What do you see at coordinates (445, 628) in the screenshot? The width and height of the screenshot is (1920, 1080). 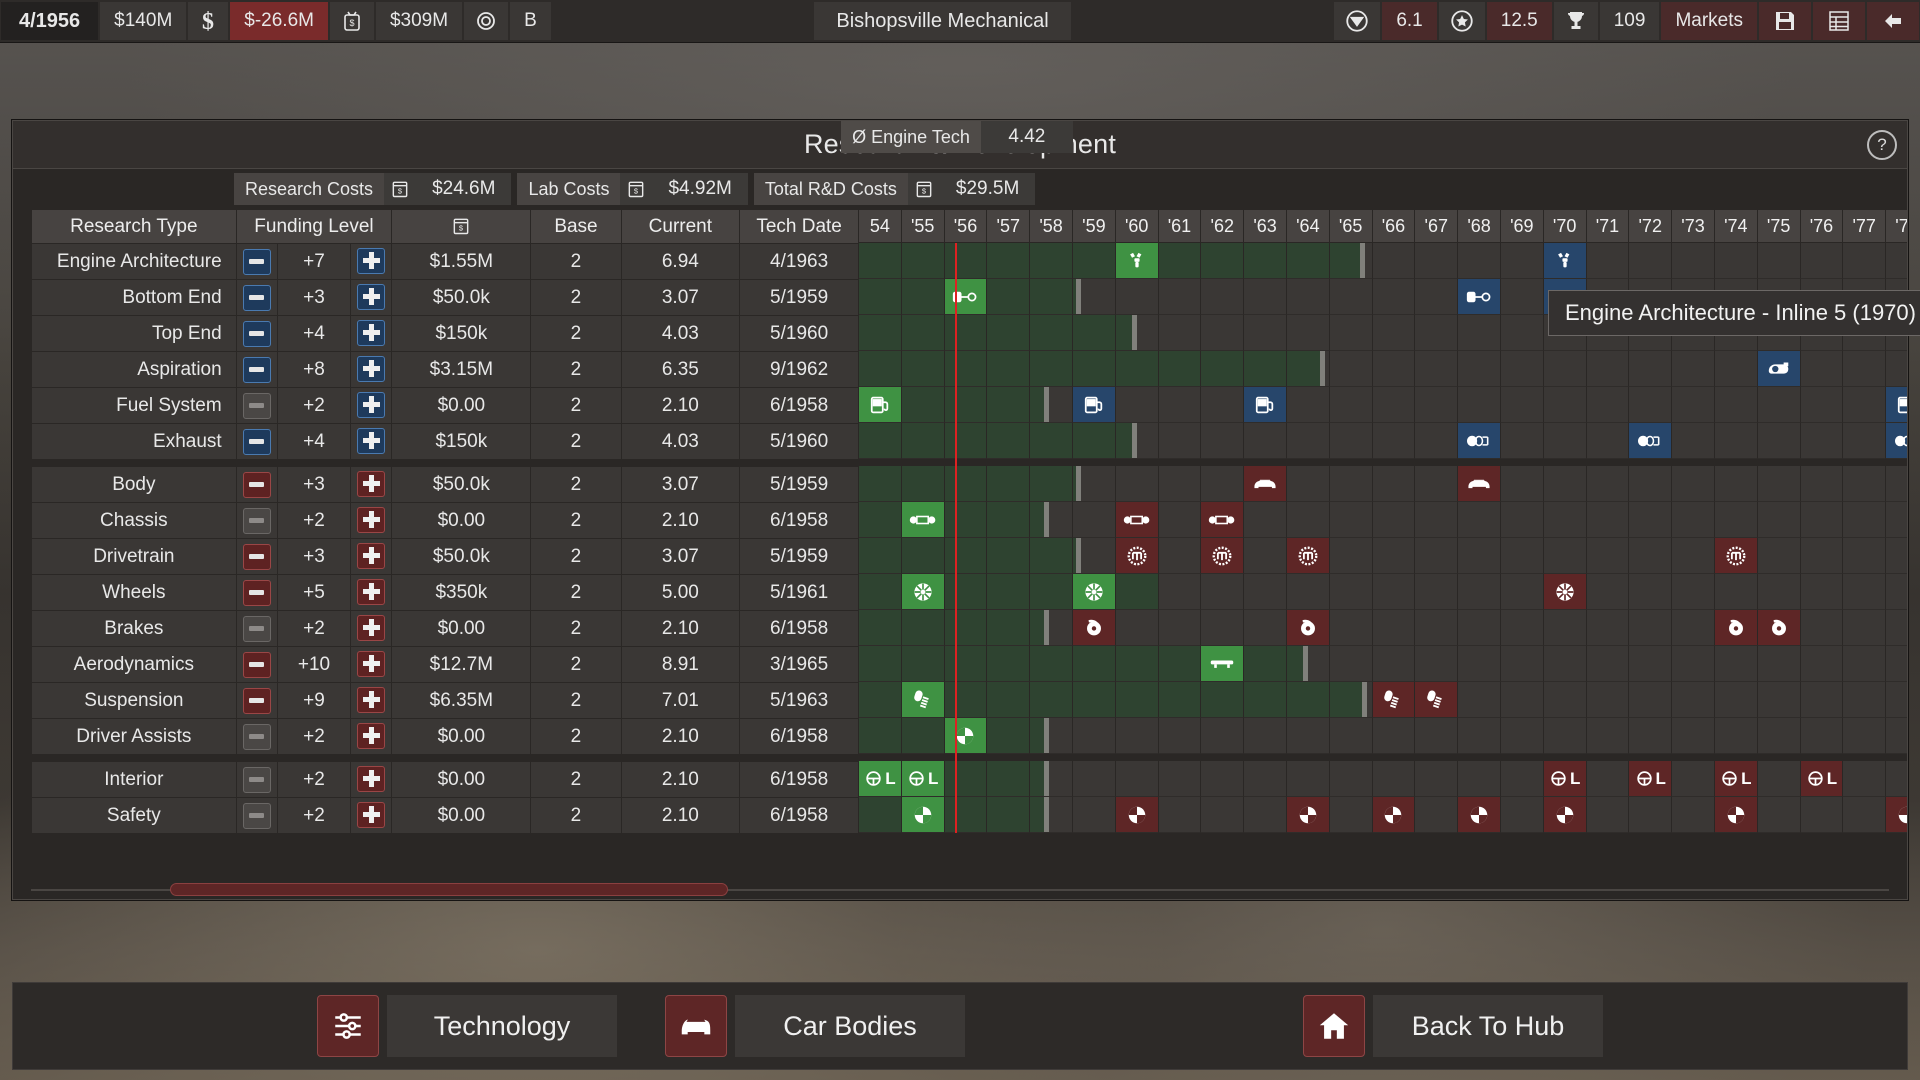 I see `table-row: Brakes +2 $0.00 2 2.10 6/1958` at bounding box center [445, 628].